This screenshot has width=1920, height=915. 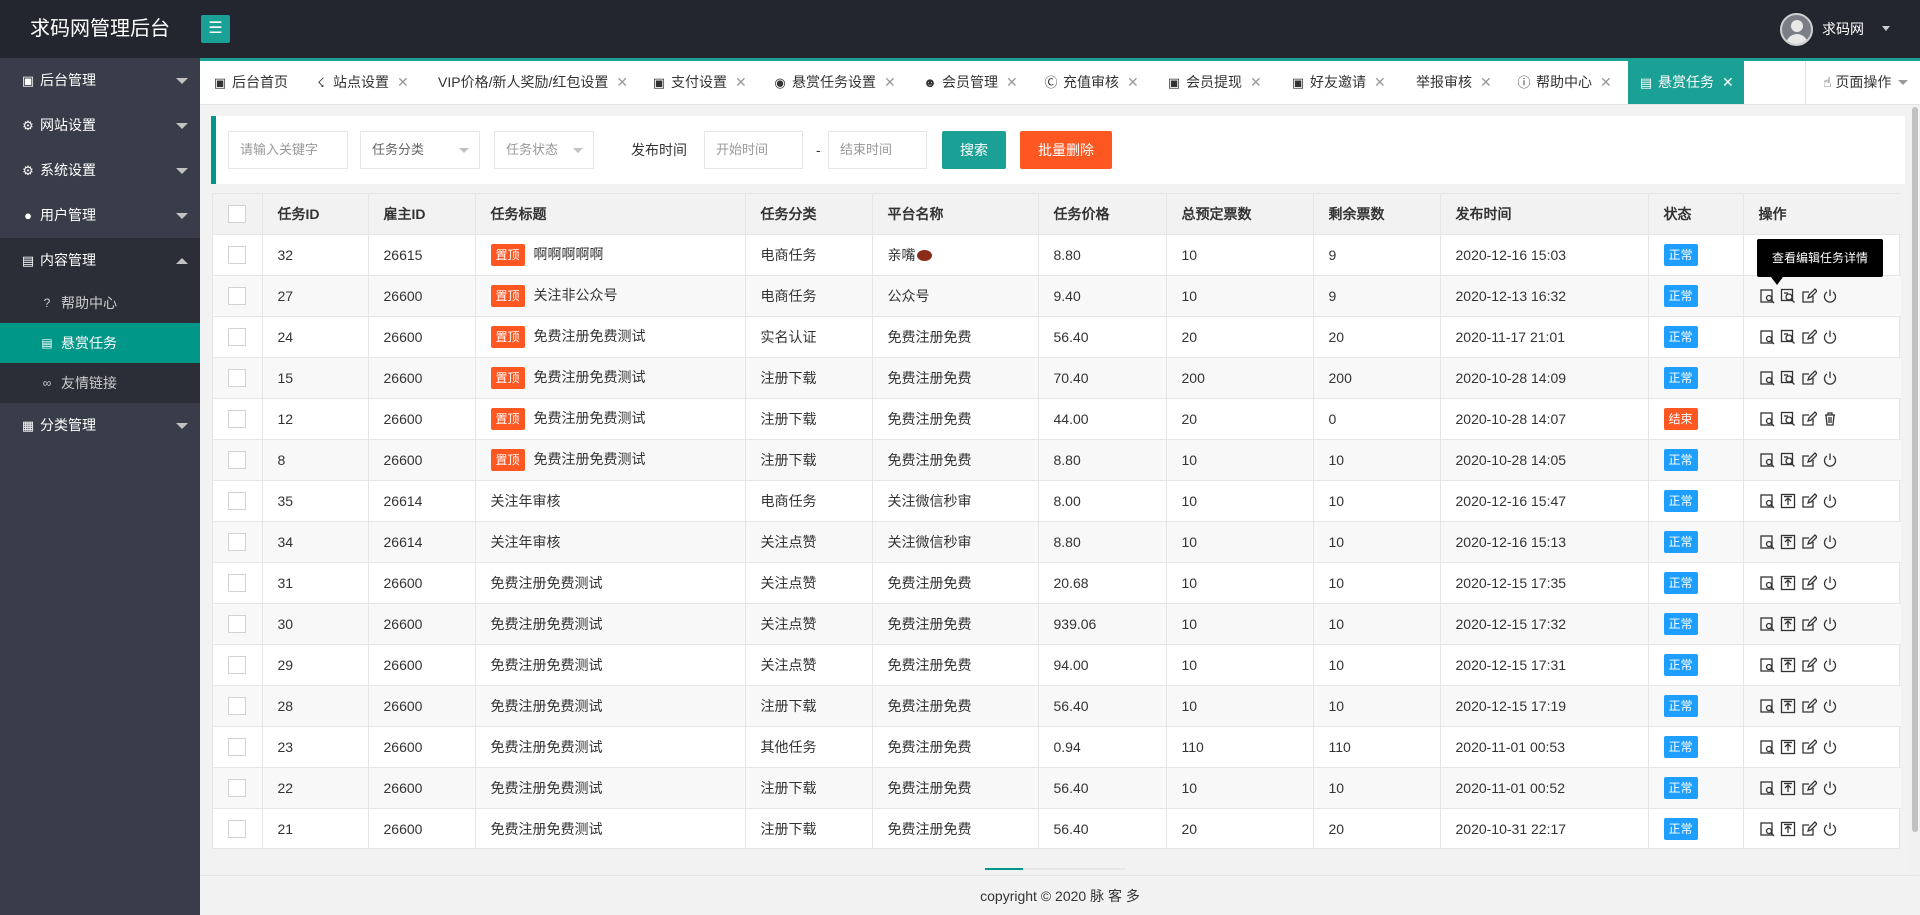 What do you see at coordinates (877, 150) in the screenshot?
I see `end-time-input: 结束时间` at bounding box center [877, 150].